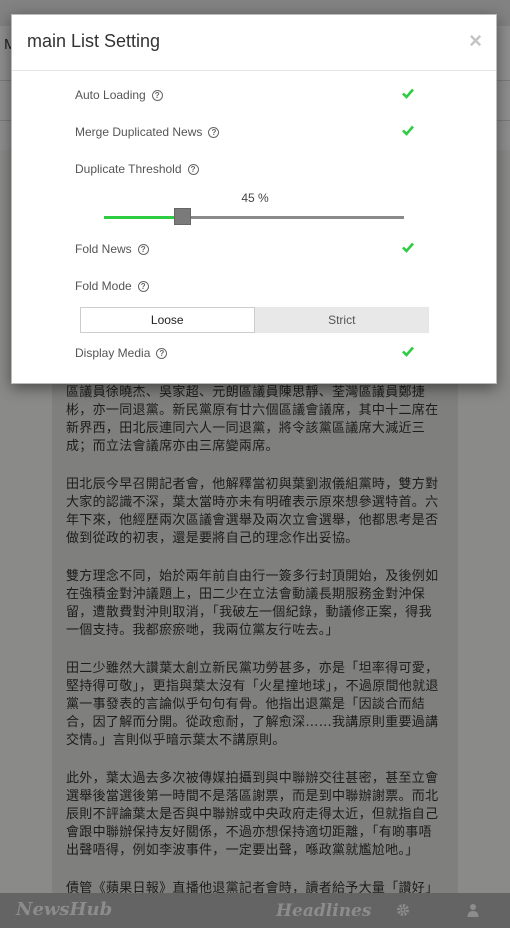 This screenshot has height=928, width=510. I want to click on newshub-logo: NewsHub, so click(64, 909).